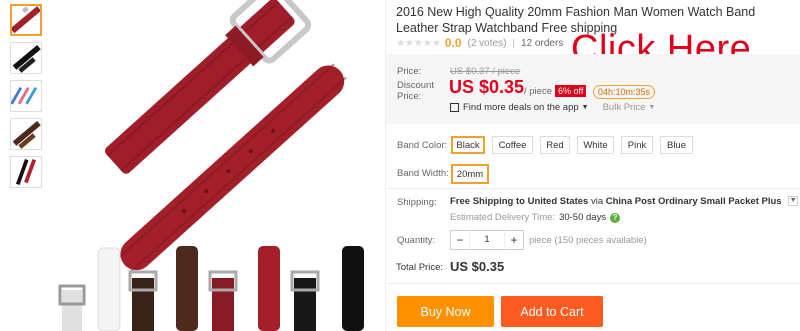  What do you see at coordinates (487, 87) in the screenshot?
I see `discount-price: US $0.35` at bounding box center [487, 87].